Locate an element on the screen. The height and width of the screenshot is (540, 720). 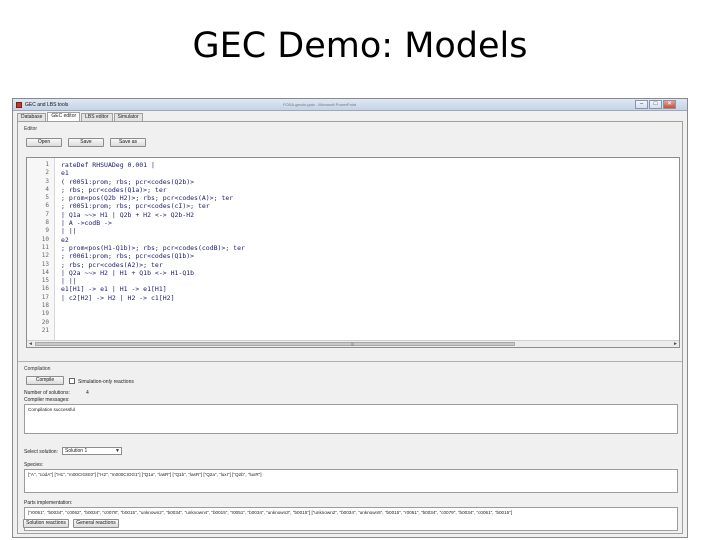
scroll-right-icon: ► is located at coordinates (675, 344).